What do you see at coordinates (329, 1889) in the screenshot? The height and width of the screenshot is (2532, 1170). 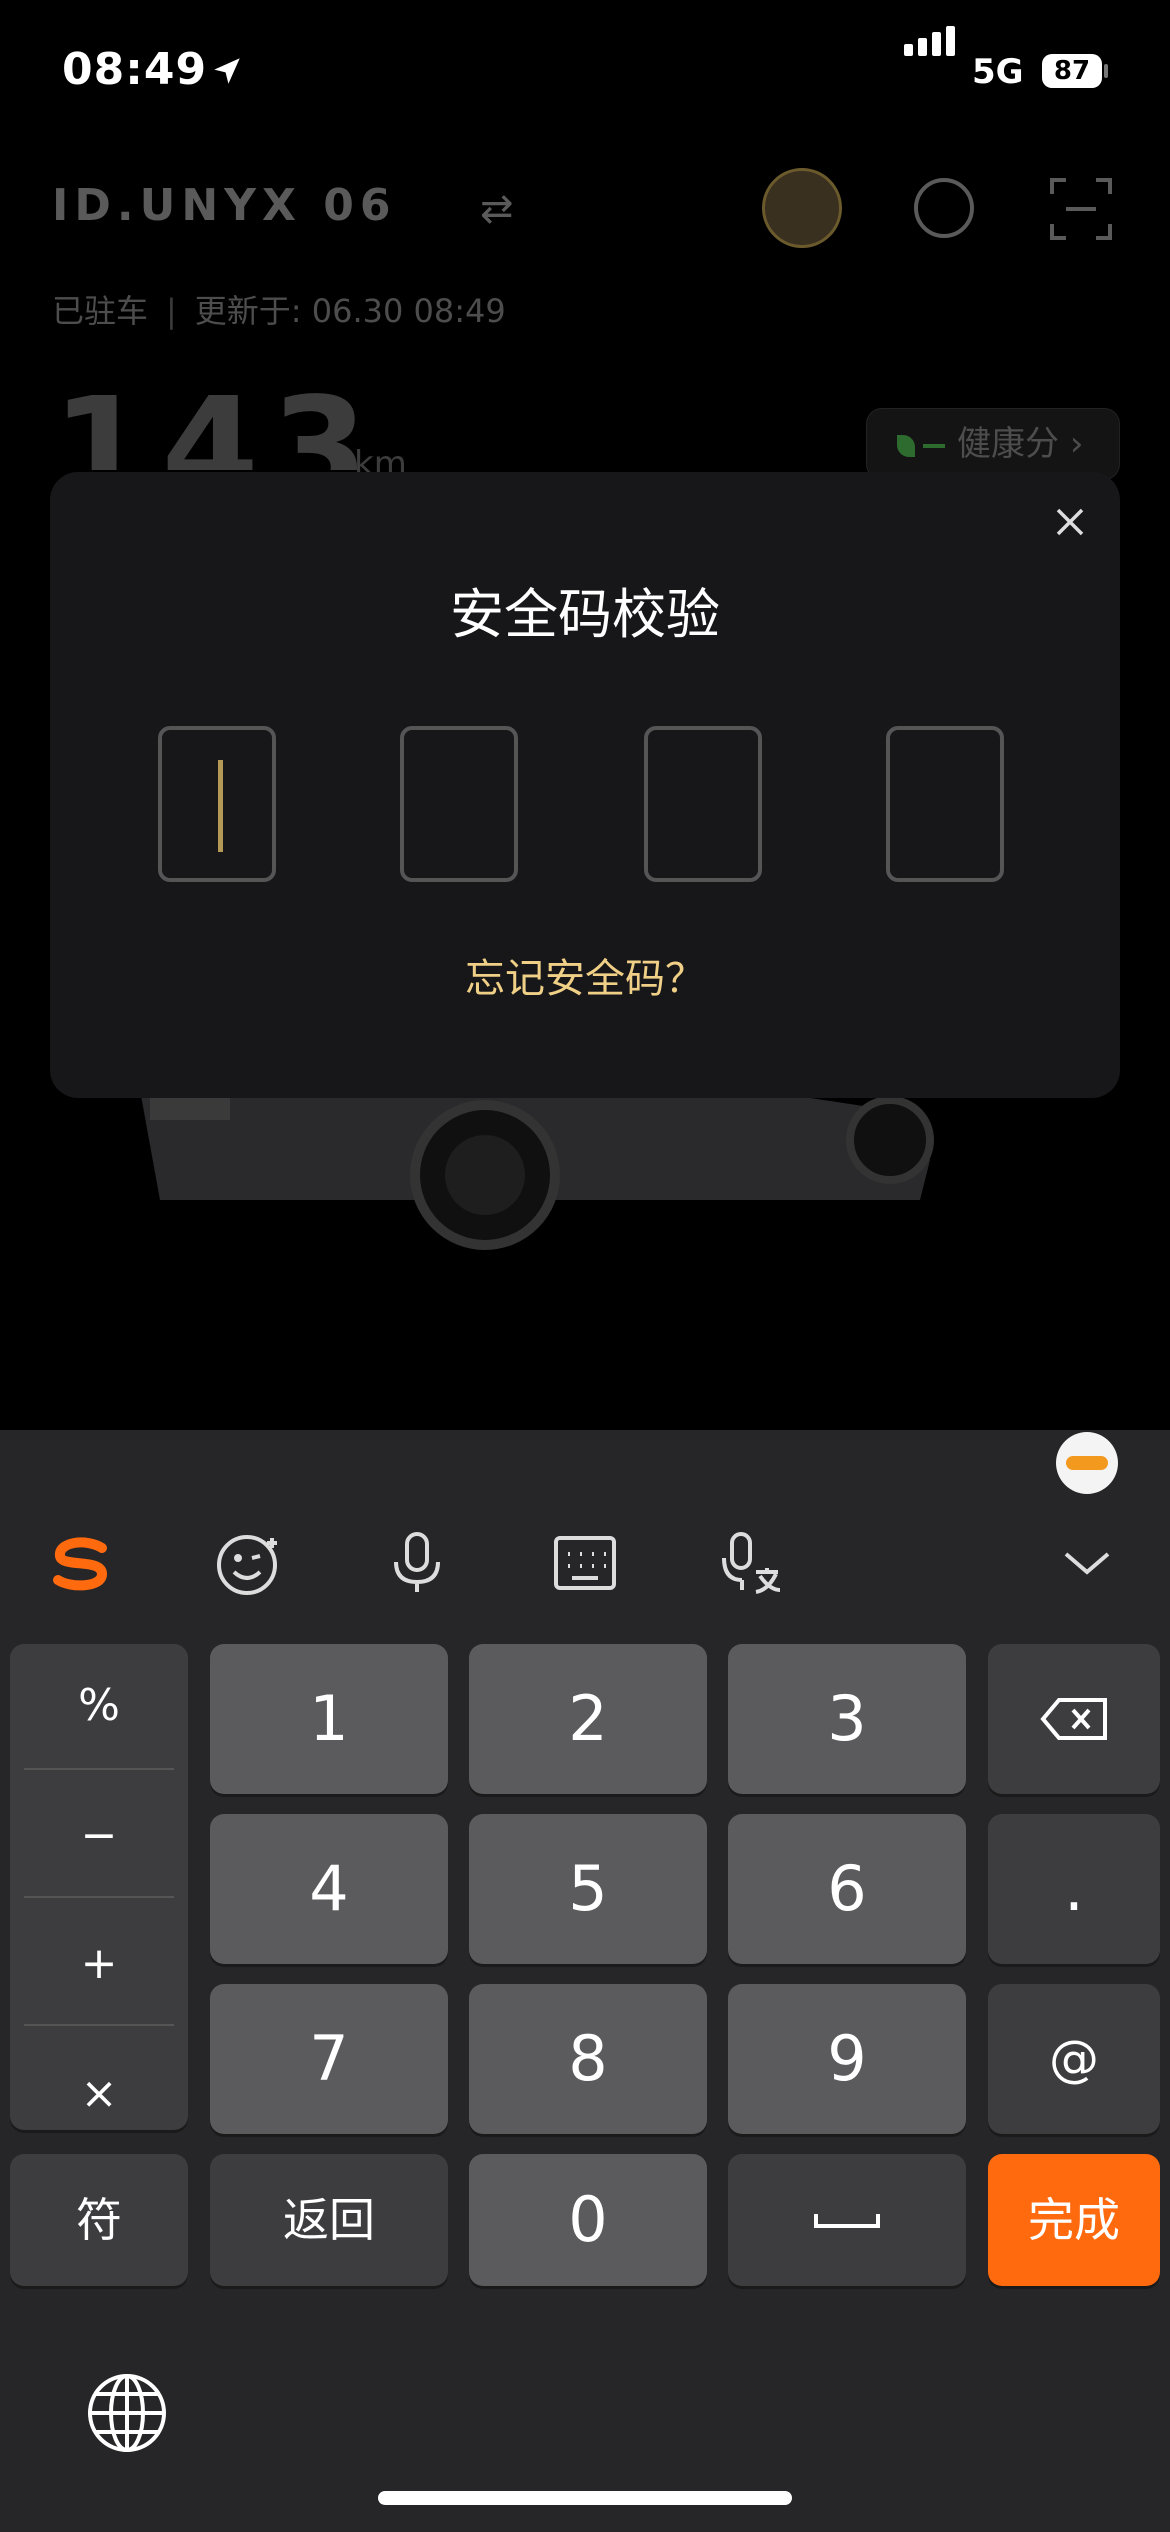 I see `key-4: 4` at bounding box center [329, 1889].